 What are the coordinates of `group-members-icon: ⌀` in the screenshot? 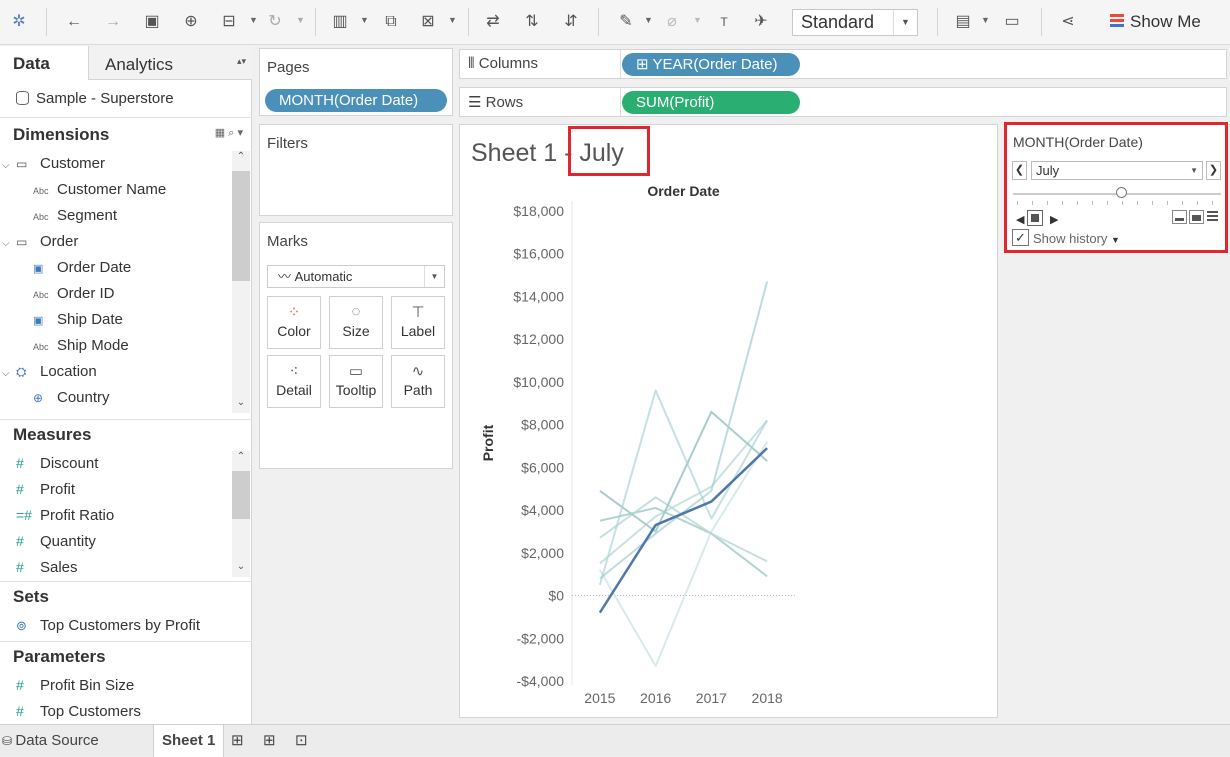 It's located at (672, 22).